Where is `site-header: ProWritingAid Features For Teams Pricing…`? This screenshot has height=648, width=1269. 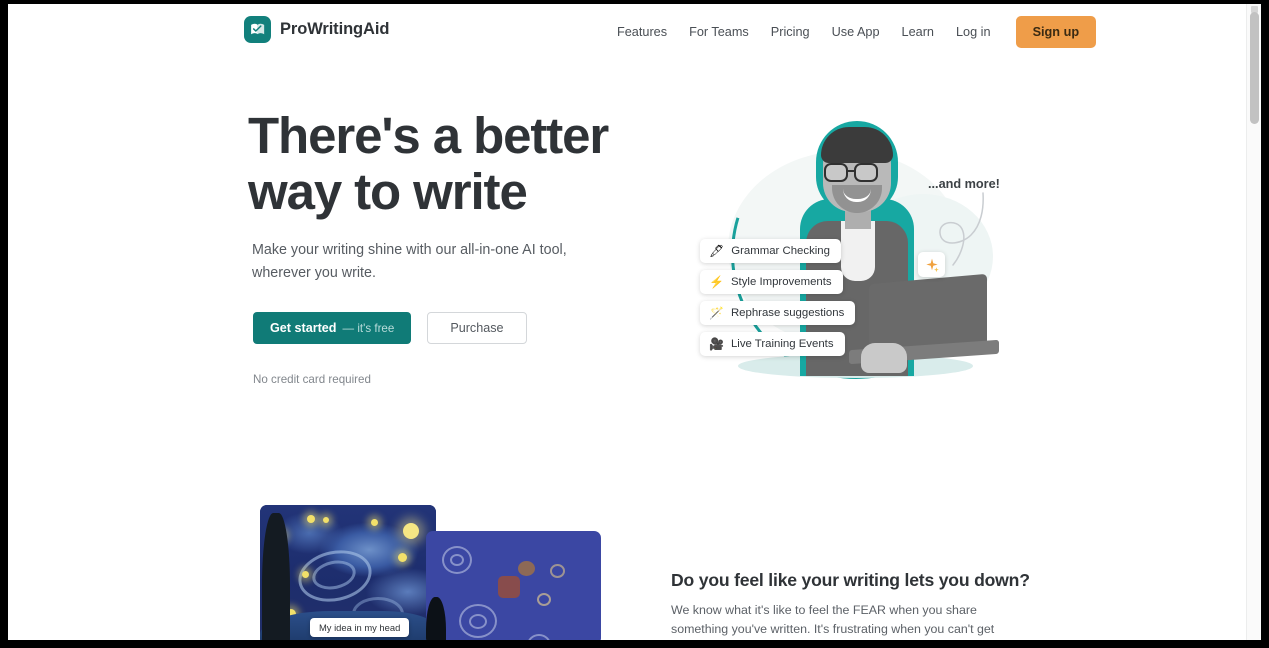
site-header: ProWritingAid Features For Teams Pricing… is located at coordinates (627, 32).